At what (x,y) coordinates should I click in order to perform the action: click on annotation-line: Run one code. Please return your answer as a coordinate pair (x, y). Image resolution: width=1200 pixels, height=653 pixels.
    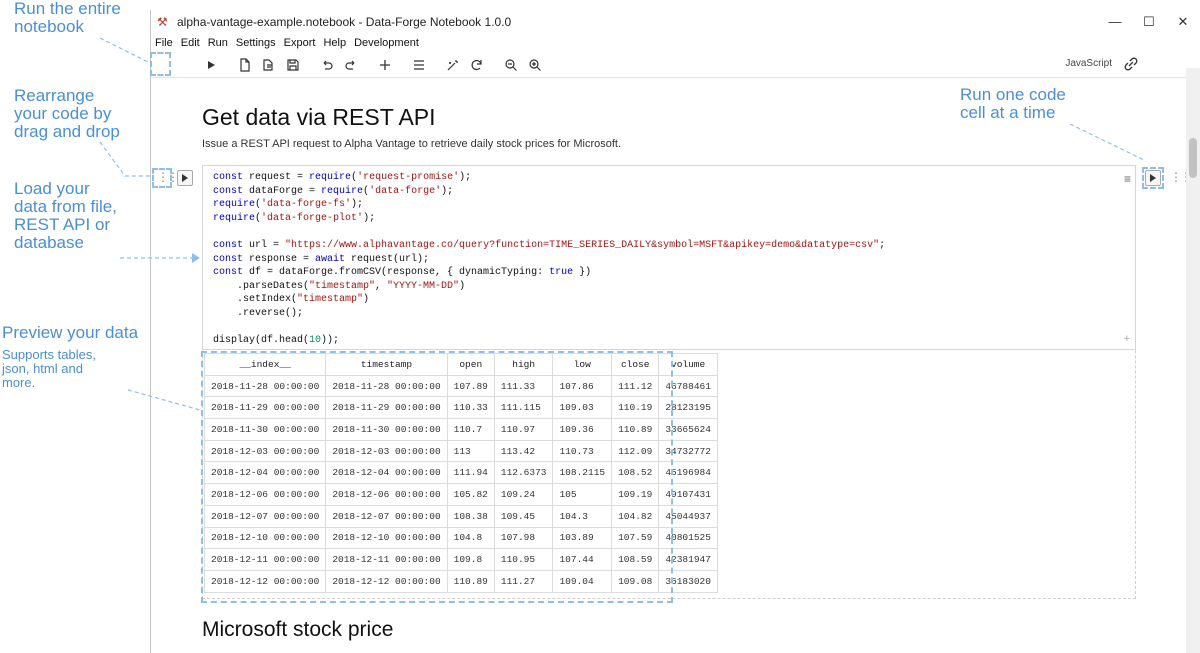
    Looking at the image, I should click on (1013, 94).